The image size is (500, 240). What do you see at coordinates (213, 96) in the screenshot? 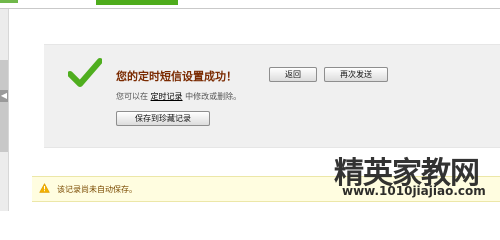
I see `hint-suffix: 中修改或删除。` at bounding box center [213, 96].